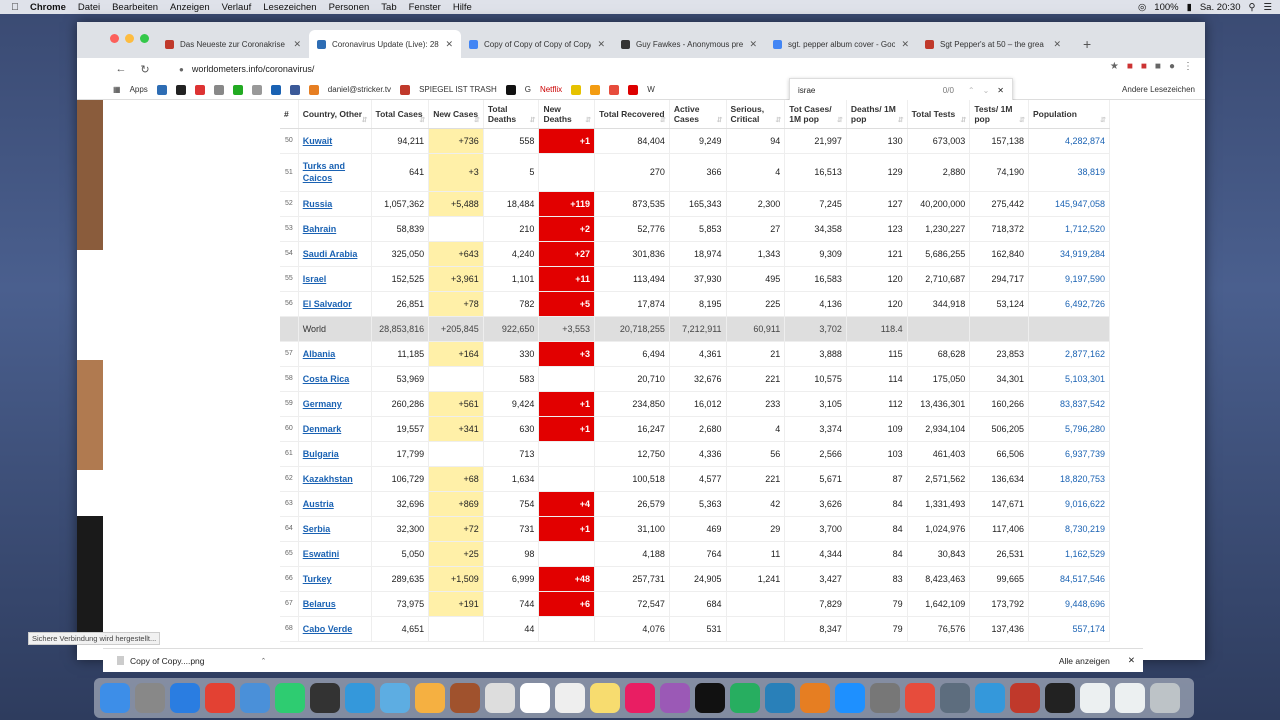 This screenshot has height=720, width=1280. What do you see at coordinates (1252, 7) in the screenshot?
I see `spotlight-icon: ⚲` at bounding box center [1252, 7].